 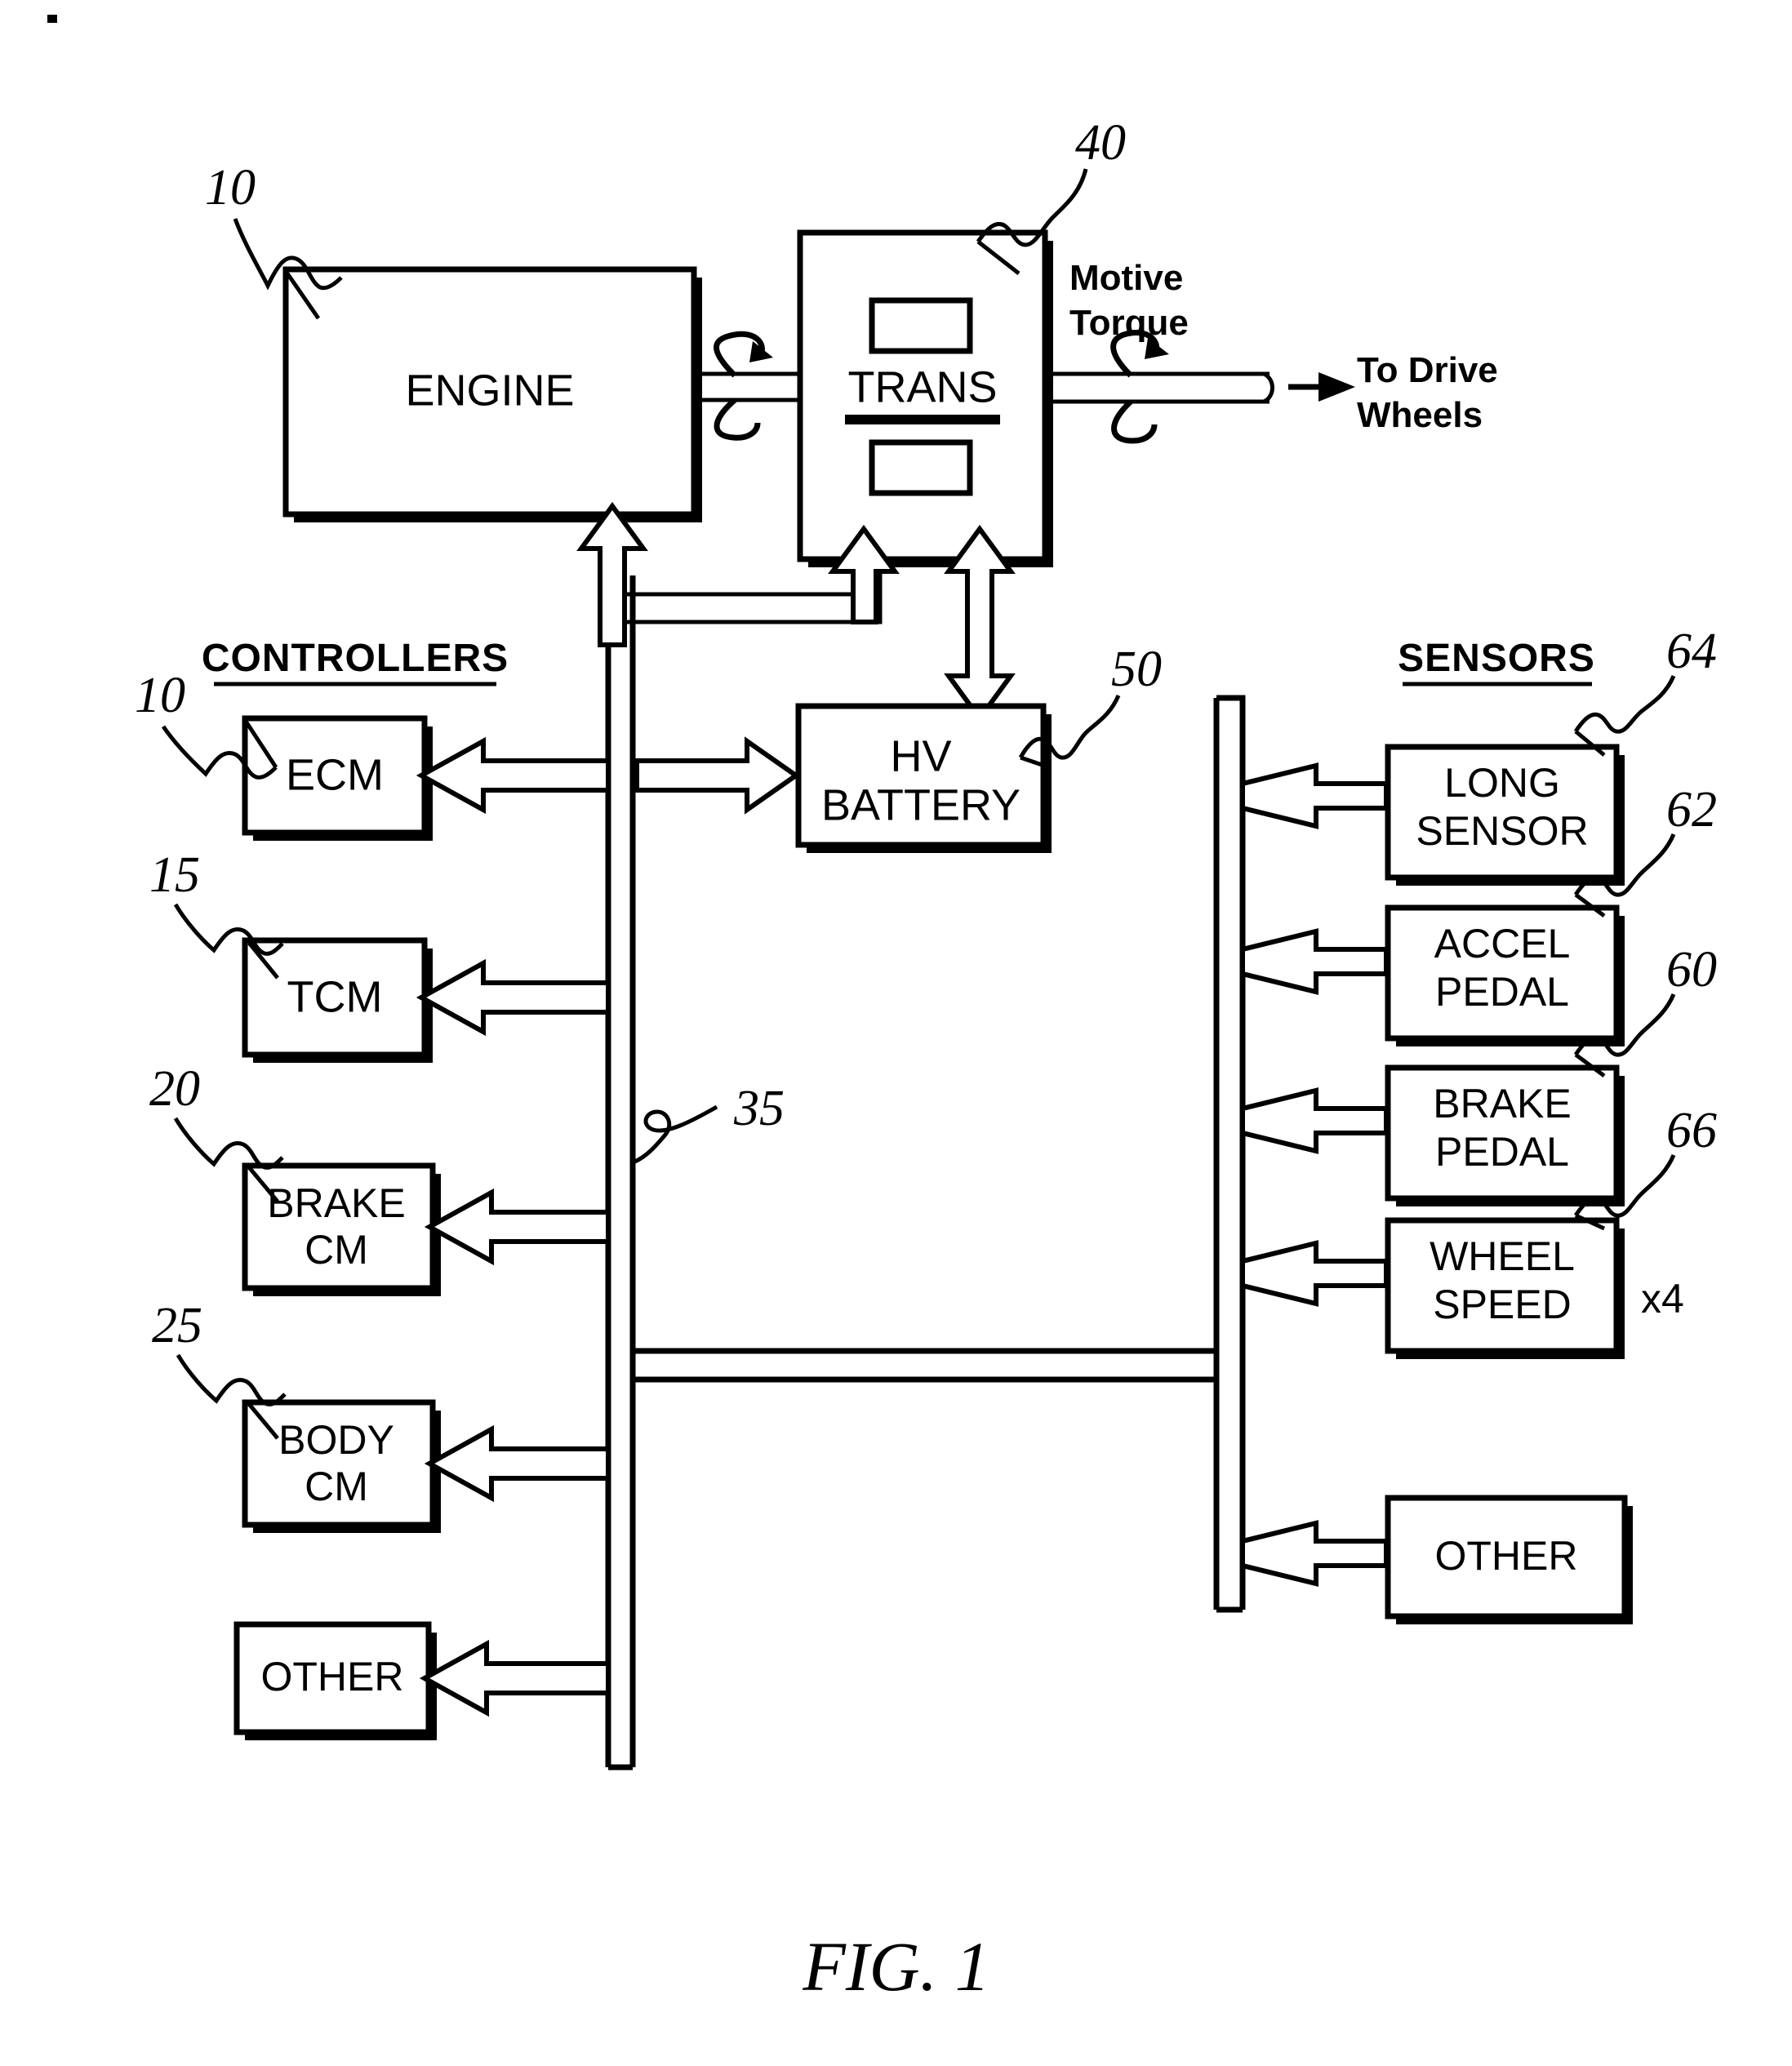 What do you see at coordinates (921, 467) in the screenshot?
I see `trans-lower-gear-rect` at bounding box center [921, 467].